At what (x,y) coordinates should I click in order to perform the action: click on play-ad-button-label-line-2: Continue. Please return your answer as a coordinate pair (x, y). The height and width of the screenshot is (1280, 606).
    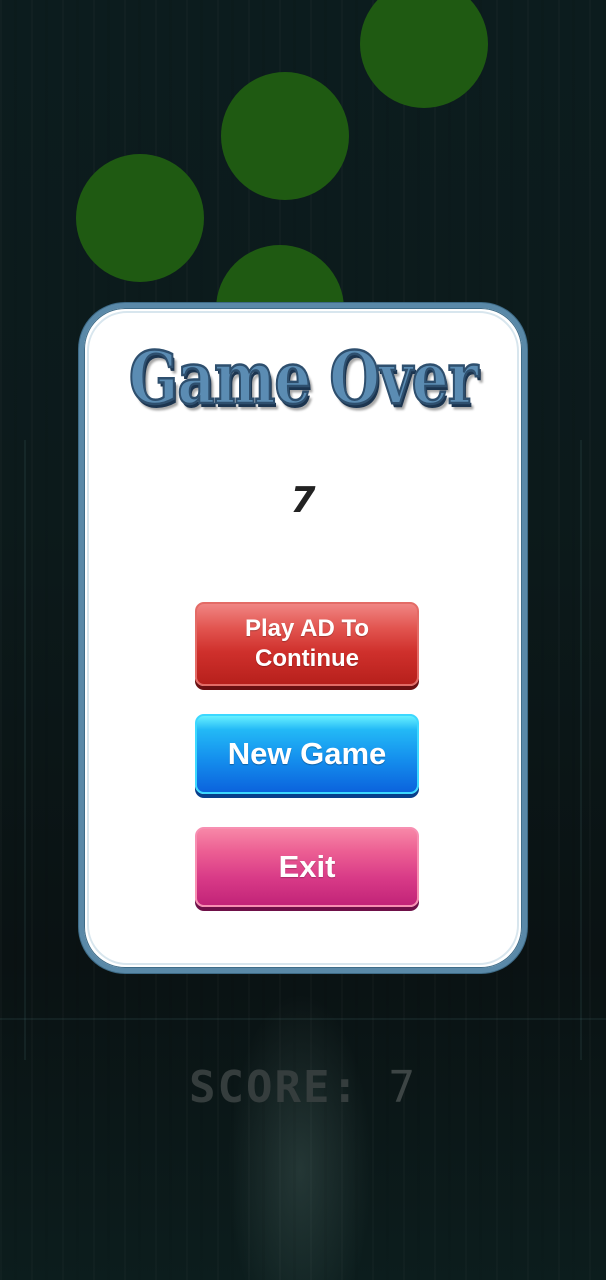
    Looking at the image, I should click on (307, 658).